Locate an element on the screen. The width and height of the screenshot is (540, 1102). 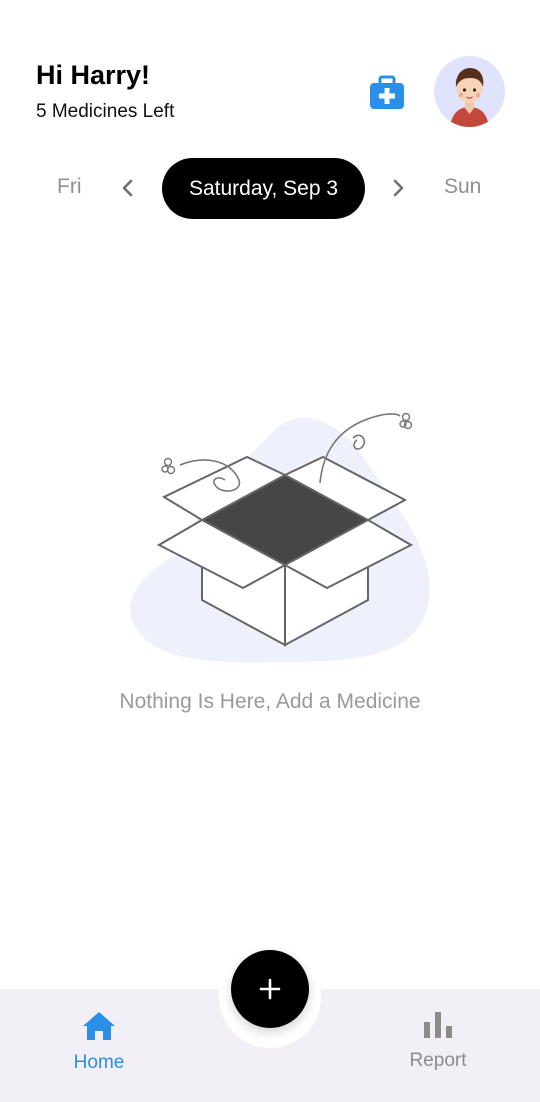
plus-icon is located at coordinates (270, 989).